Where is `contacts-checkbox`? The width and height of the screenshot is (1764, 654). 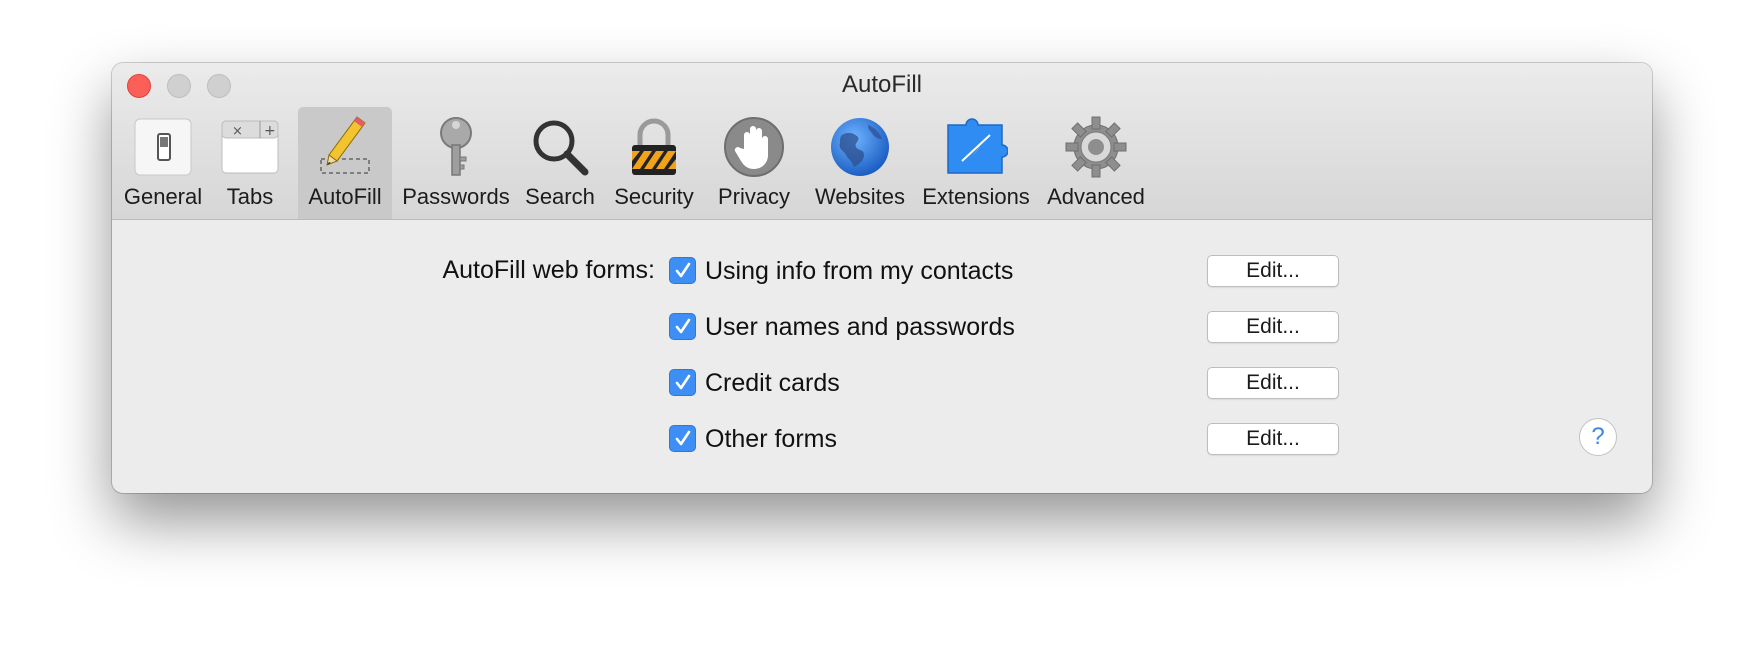 contacts-checkbox is located at coordinates (682, 270).